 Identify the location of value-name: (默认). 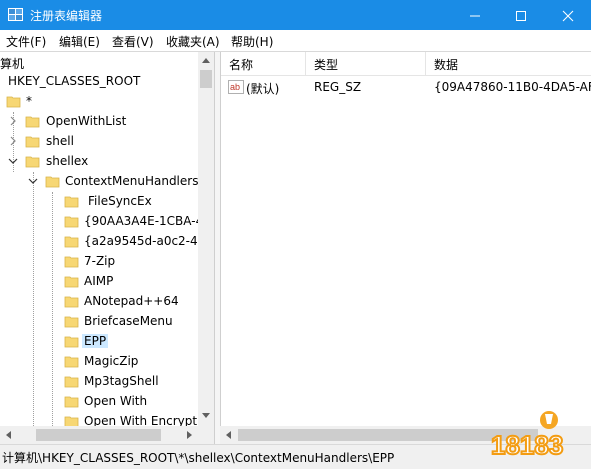
(263, 89).